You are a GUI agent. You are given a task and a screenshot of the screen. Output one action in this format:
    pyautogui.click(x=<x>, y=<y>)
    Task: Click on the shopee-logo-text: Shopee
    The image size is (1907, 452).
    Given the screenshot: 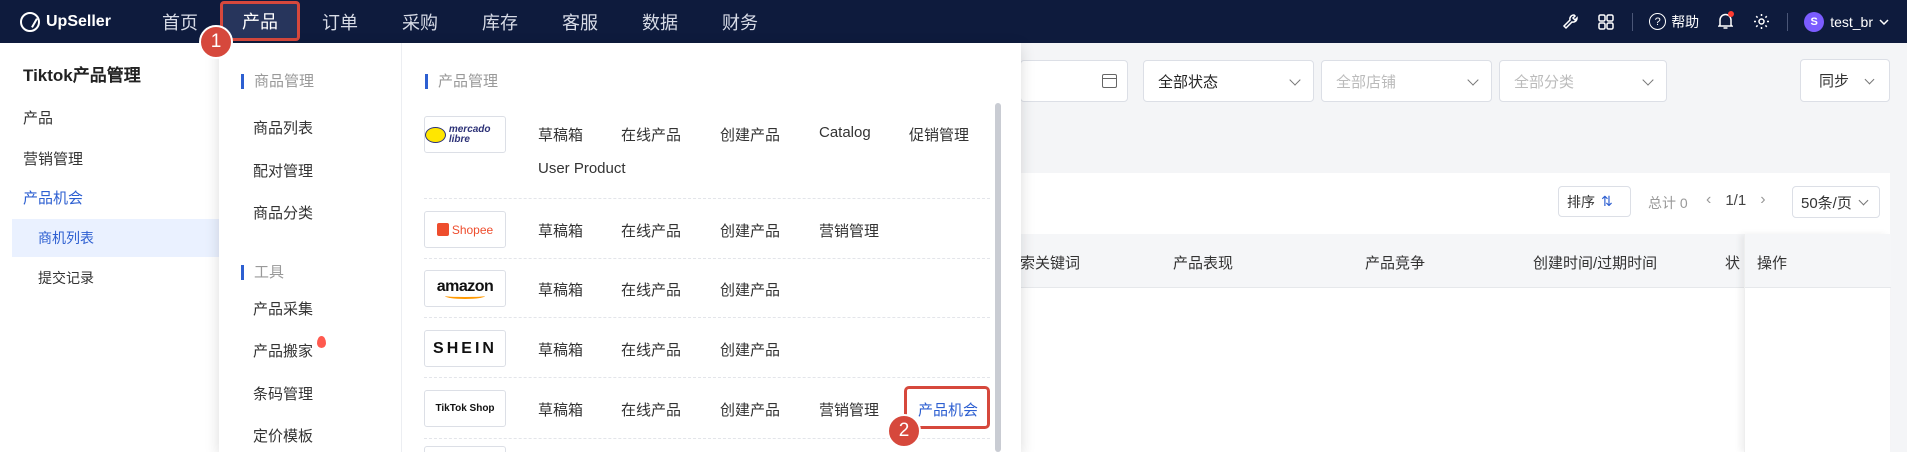 What is the action you would take?
    pyautogui.click(x=472, y=229)
    